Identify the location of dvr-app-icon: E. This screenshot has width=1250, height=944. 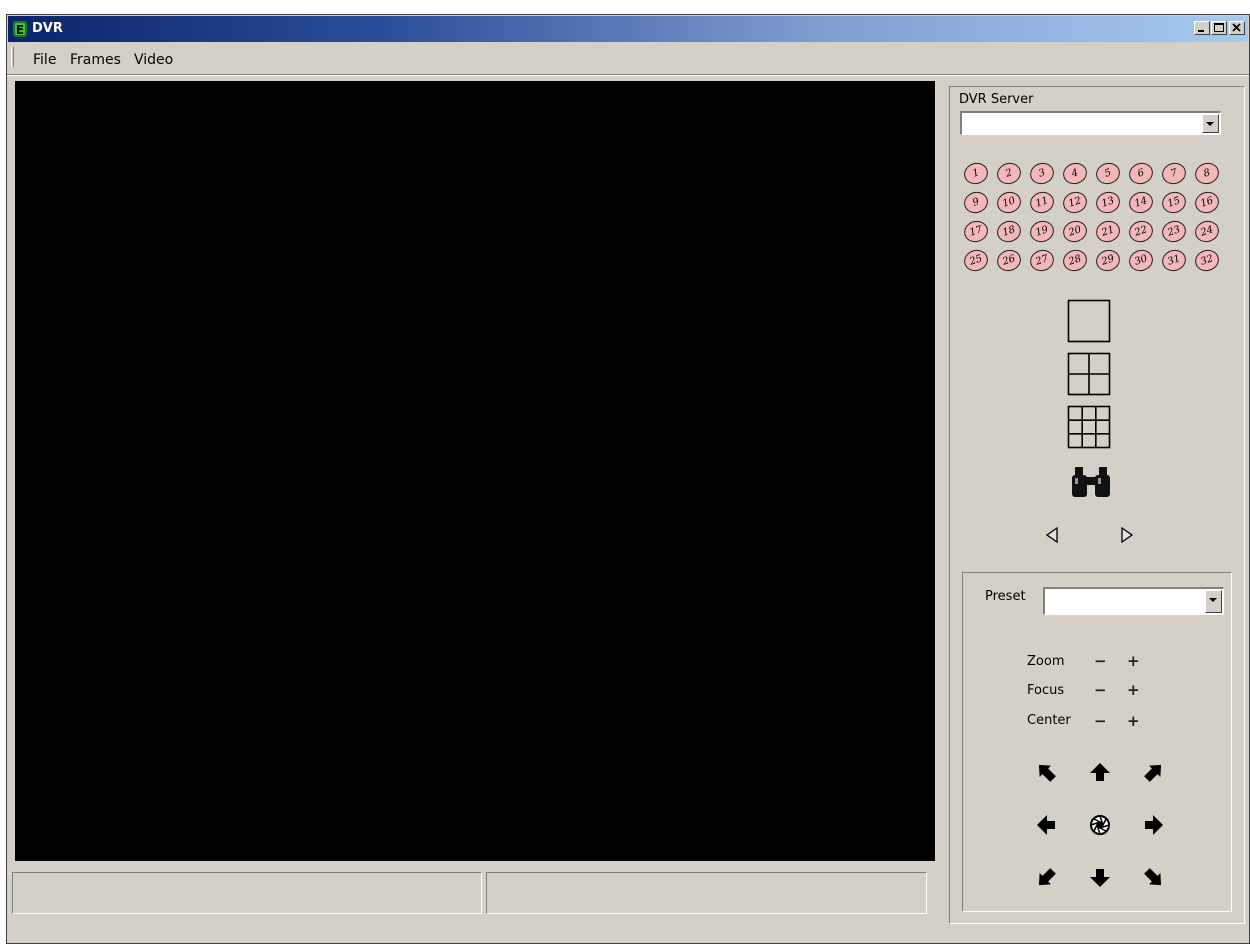
(20, 29).